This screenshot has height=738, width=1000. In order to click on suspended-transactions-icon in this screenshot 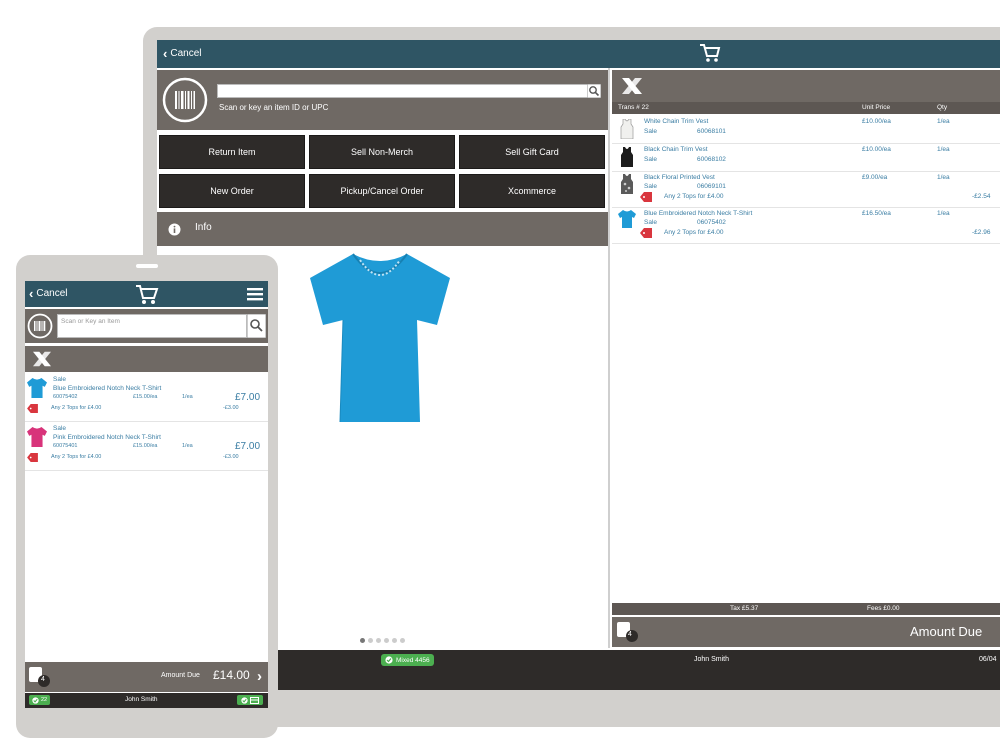, I will do `click(40, 677)`.